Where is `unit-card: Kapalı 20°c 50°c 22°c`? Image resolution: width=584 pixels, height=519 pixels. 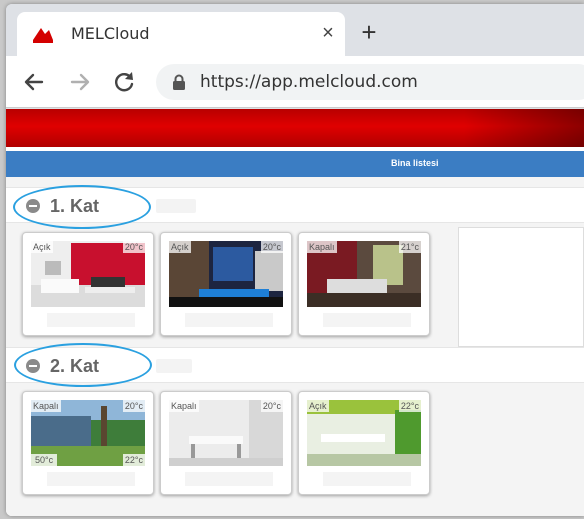 unit-card: Kapalı 20°c 50°c 22°c is located at coordinates (88, 443).